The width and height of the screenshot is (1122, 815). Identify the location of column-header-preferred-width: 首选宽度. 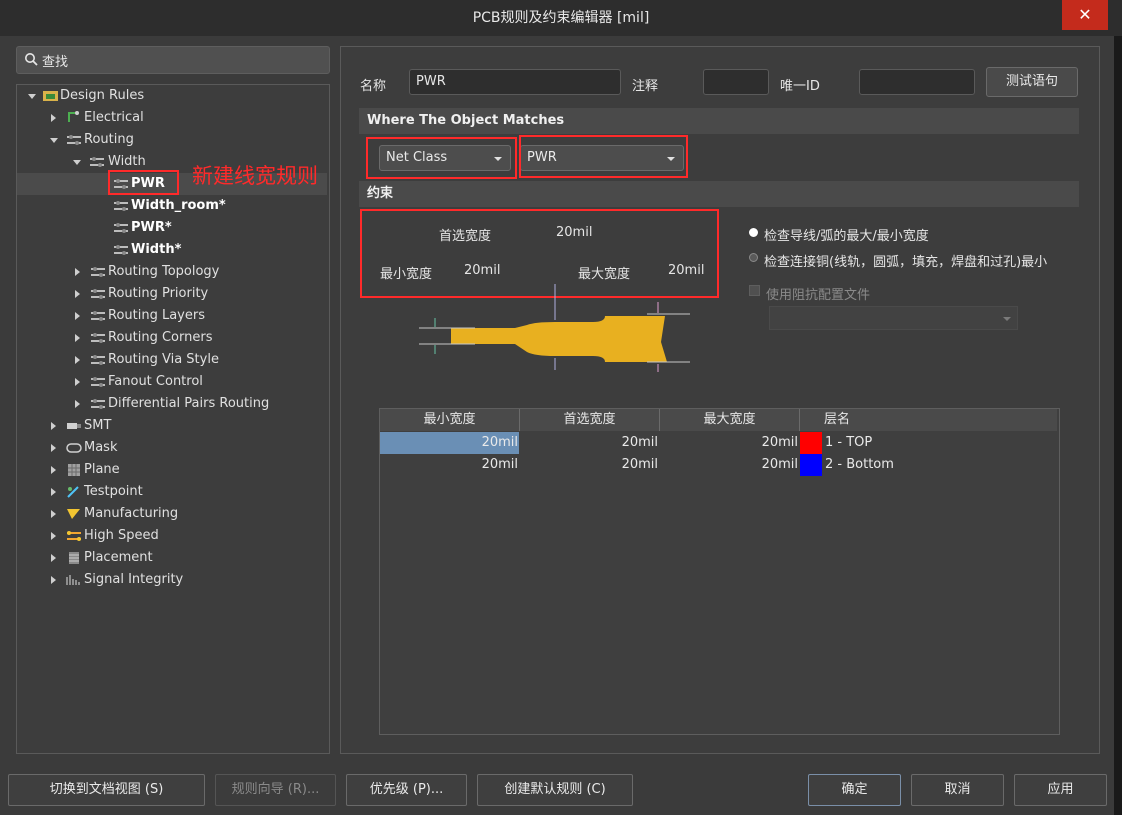
(589, 420).